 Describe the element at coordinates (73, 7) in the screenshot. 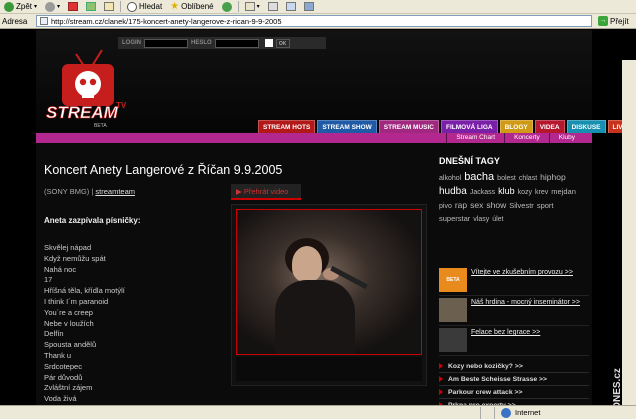

I see `stop-button` at that location.